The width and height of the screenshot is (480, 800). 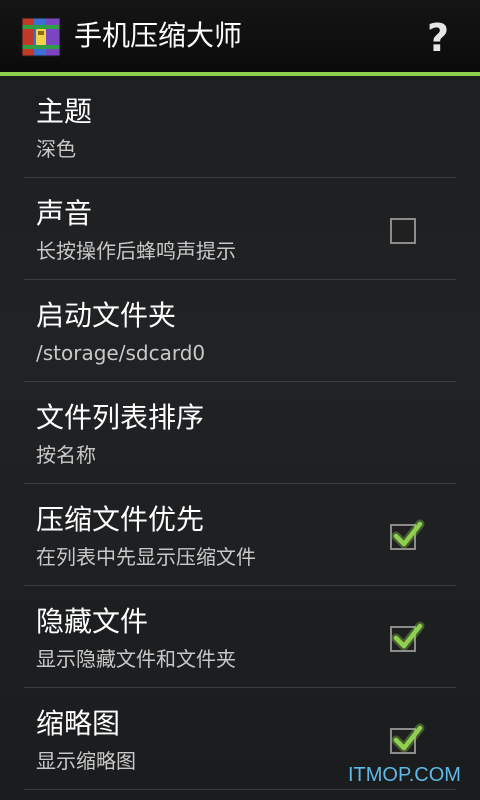 What do you see at coordinates (240, 127) in the screenshot?
I see `setting-theme: 主题 深色` at bounding box center [240, 127].